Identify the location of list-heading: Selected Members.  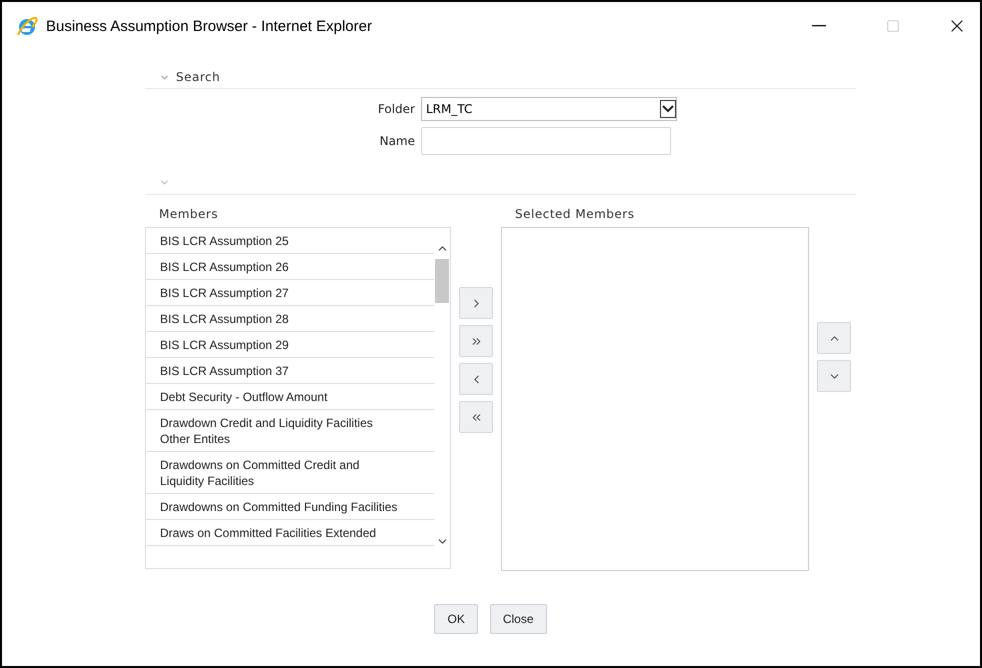
(575, 215).